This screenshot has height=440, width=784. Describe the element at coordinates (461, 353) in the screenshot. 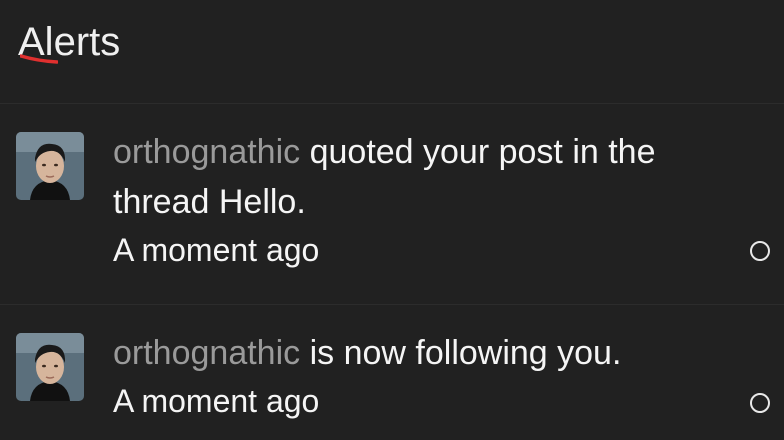

I see `alert-message-text: is now following you.` at that location.